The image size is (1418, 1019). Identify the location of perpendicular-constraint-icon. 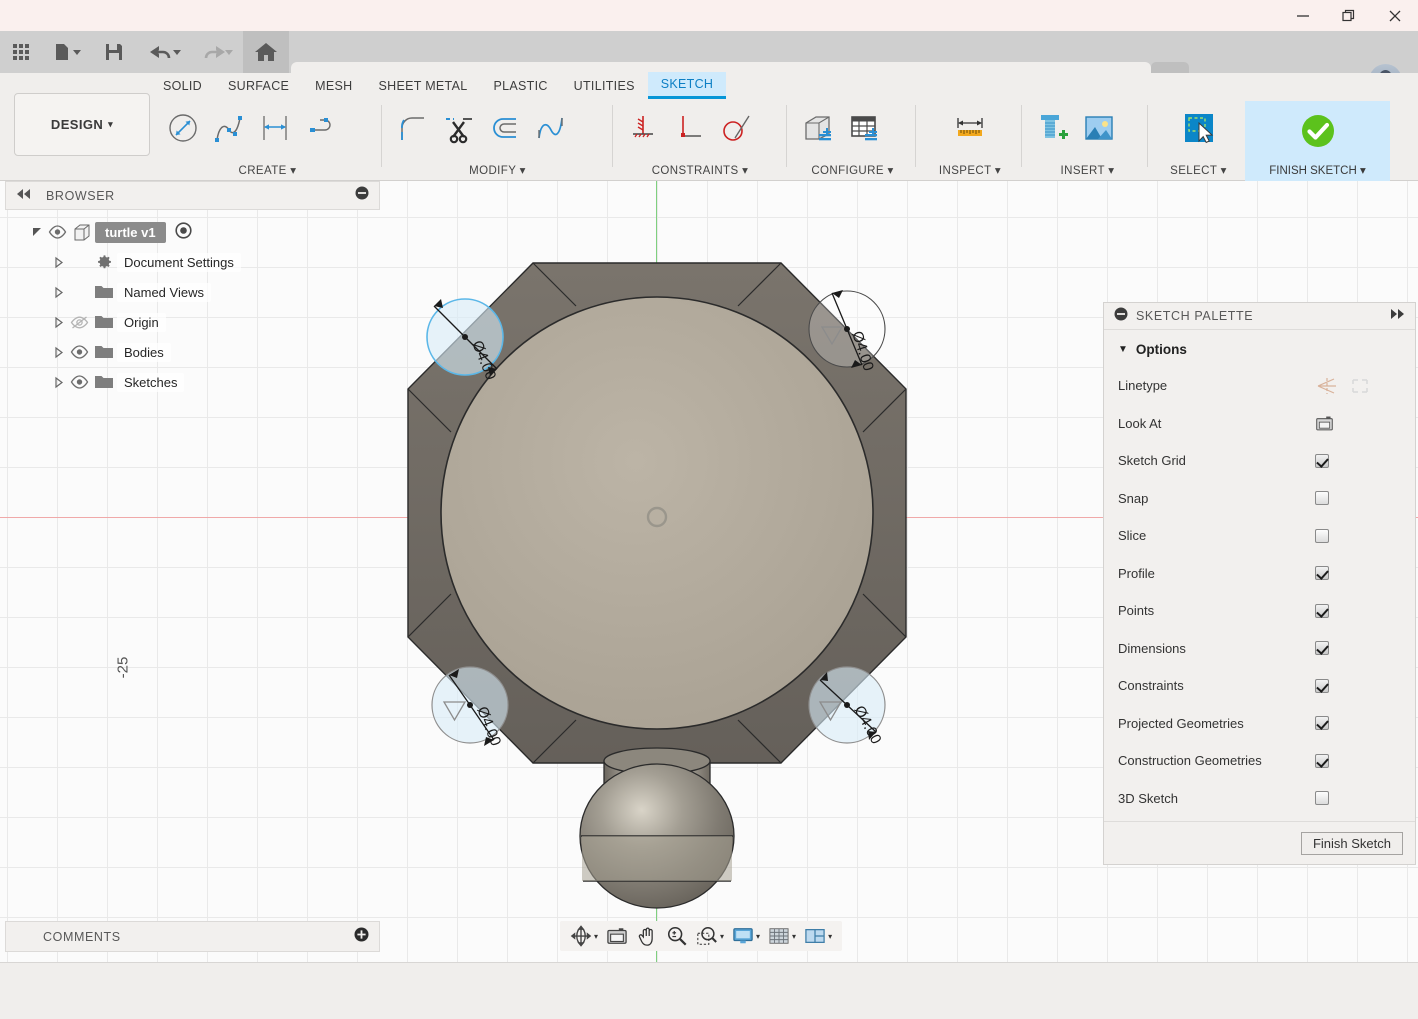
(689, 128).